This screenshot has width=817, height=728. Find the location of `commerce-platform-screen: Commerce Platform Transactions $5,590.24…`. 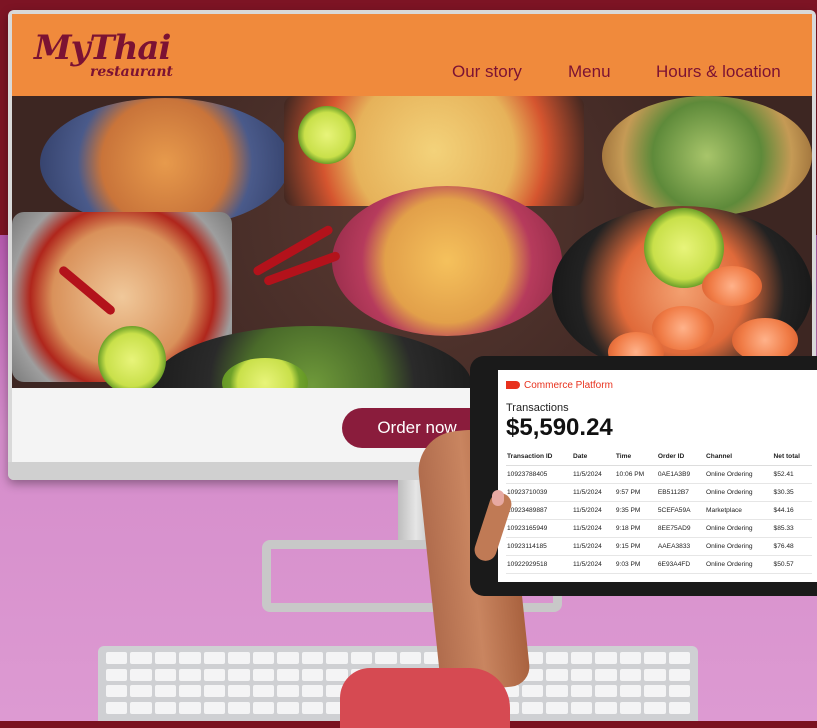

commerce-platform-screen: Commerce Platform Transactions $5,590.24… is located at coordinates (657, 476).